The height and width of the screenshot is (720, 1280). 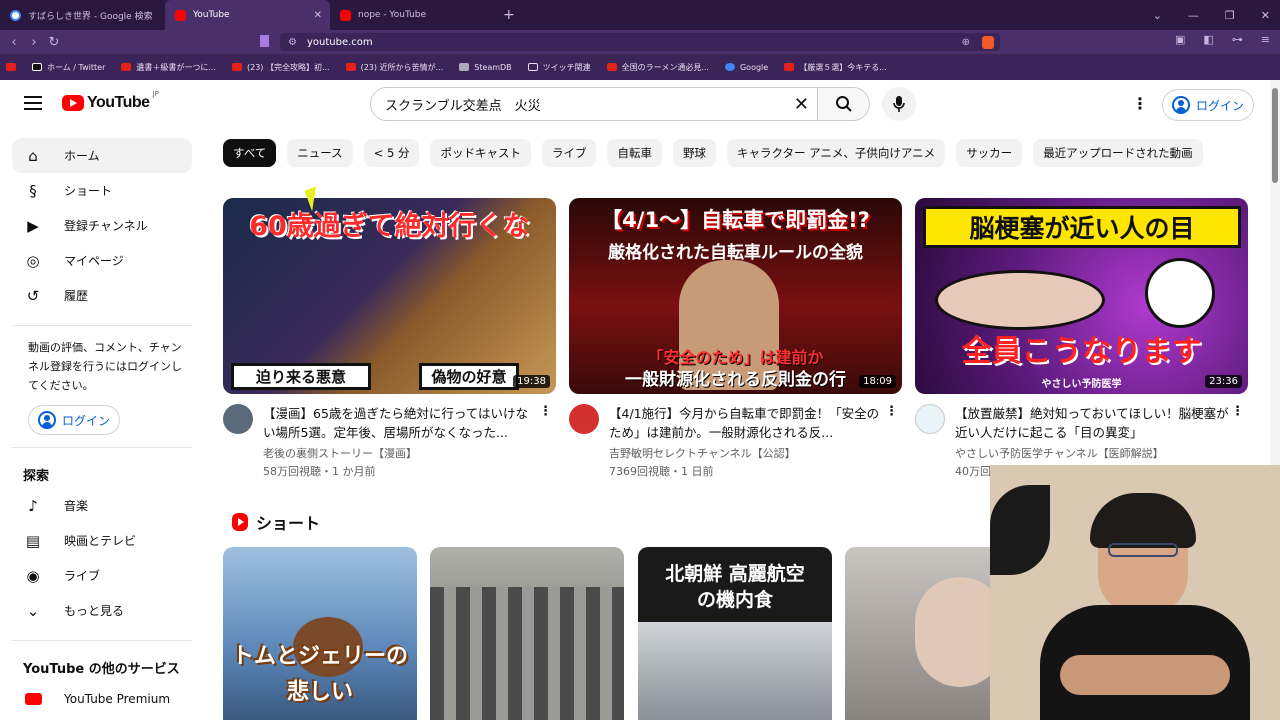 I want to click on short-caption: トムとジェリーの悲しい, so click(x=319, y=674).